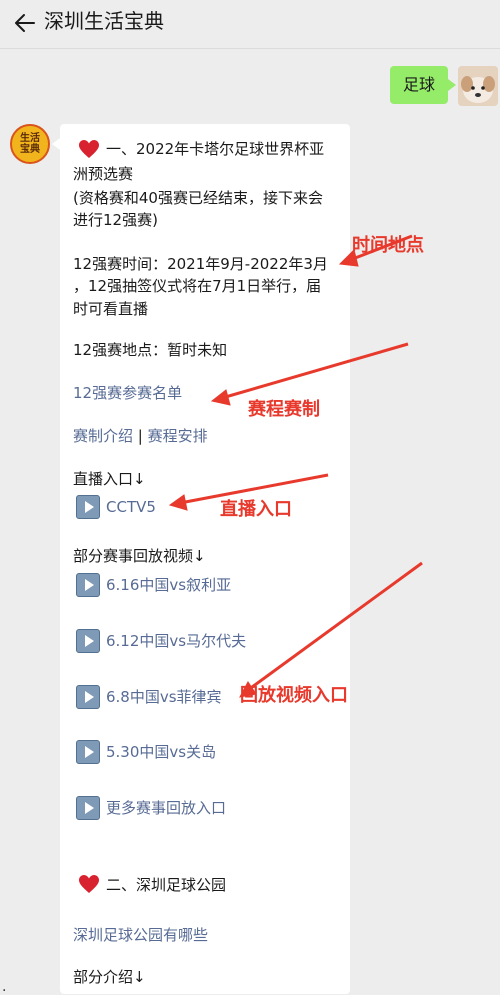 This screenshot has height=995, width=500. I want to click on rules-link: 赛制介绍, so click(103, 436).